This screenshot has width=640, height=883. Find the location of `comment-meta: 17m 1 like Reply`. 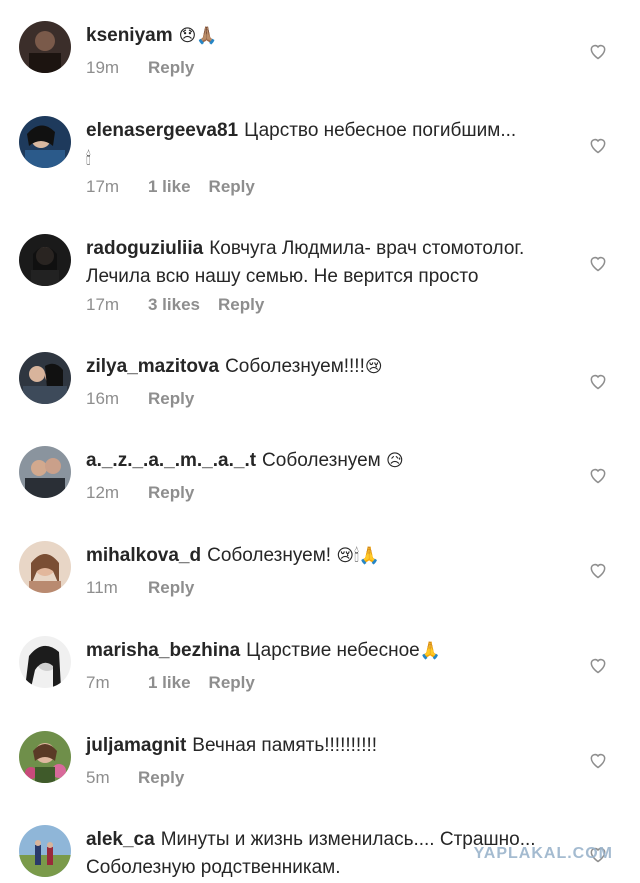

comment-meta: 17m 1 like Reply is located at coordinates (170, 187).